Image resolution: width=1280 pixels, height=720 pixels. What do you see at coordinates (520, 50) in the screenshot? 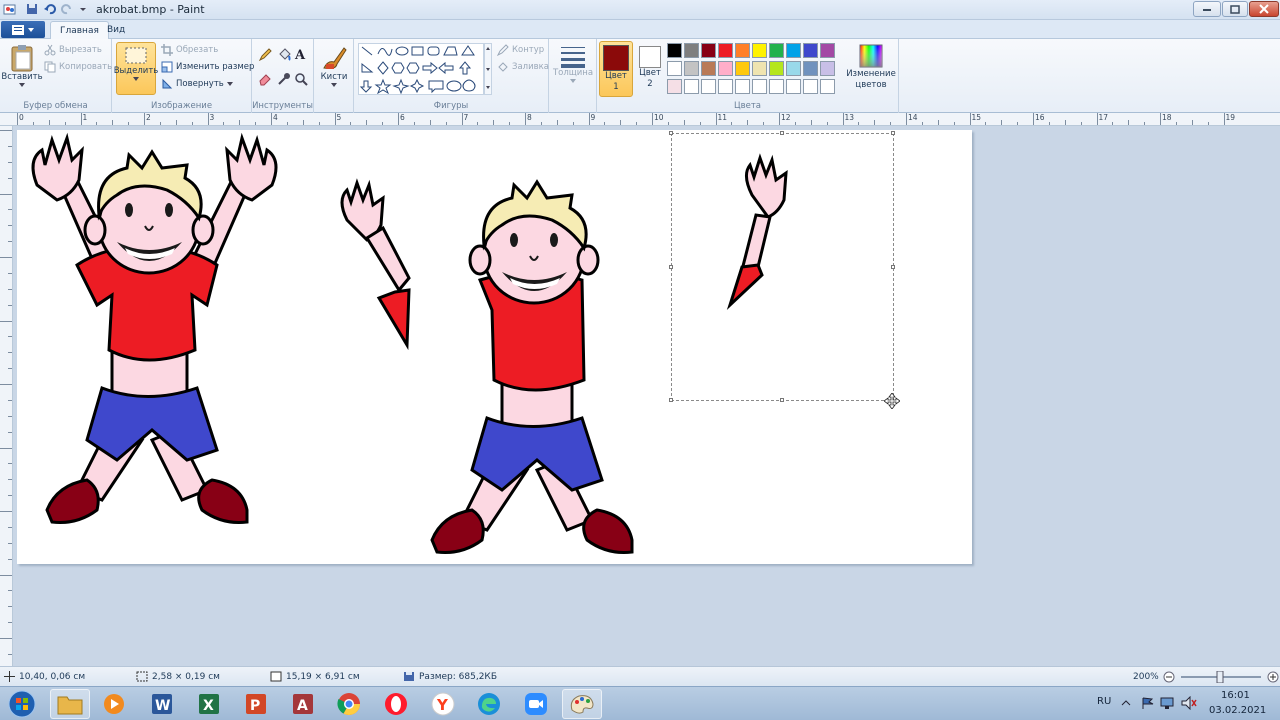
I see `outline-button: Контур` at bounding box center [520, 50].